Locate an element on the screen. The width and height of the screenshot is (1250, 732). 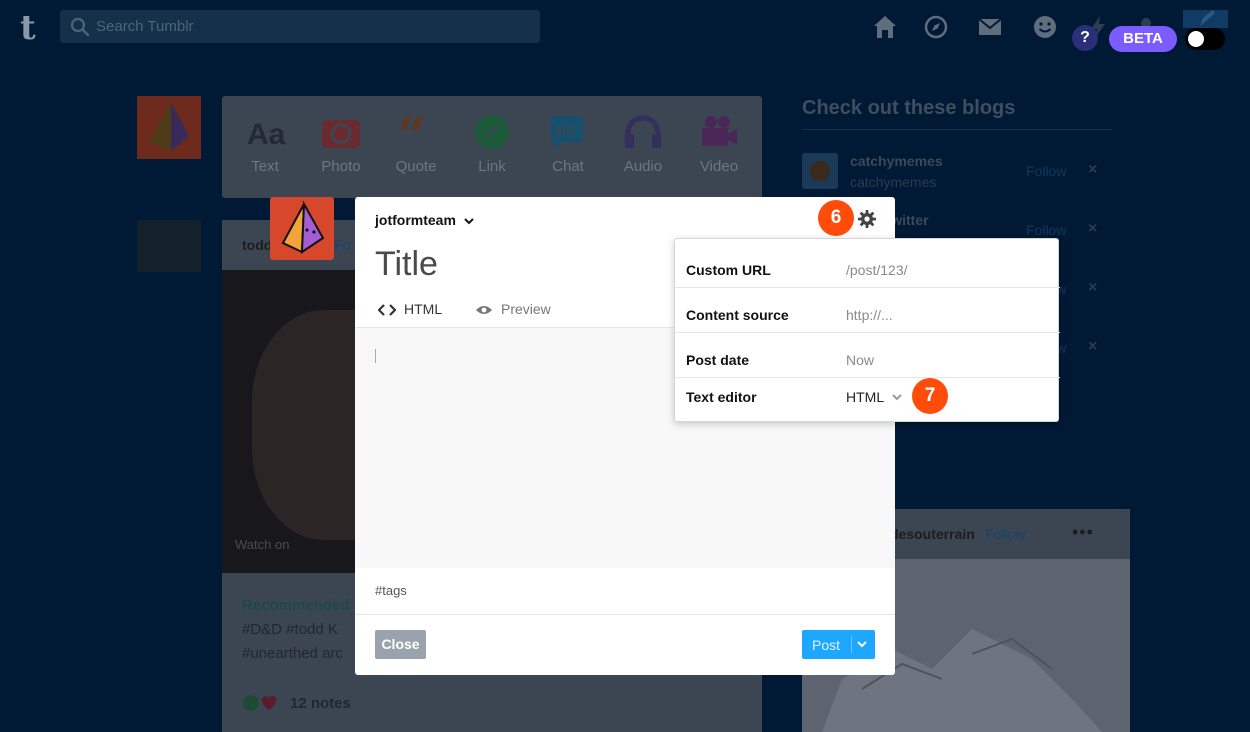
post-button: Post is located at coordinates (838, 644).